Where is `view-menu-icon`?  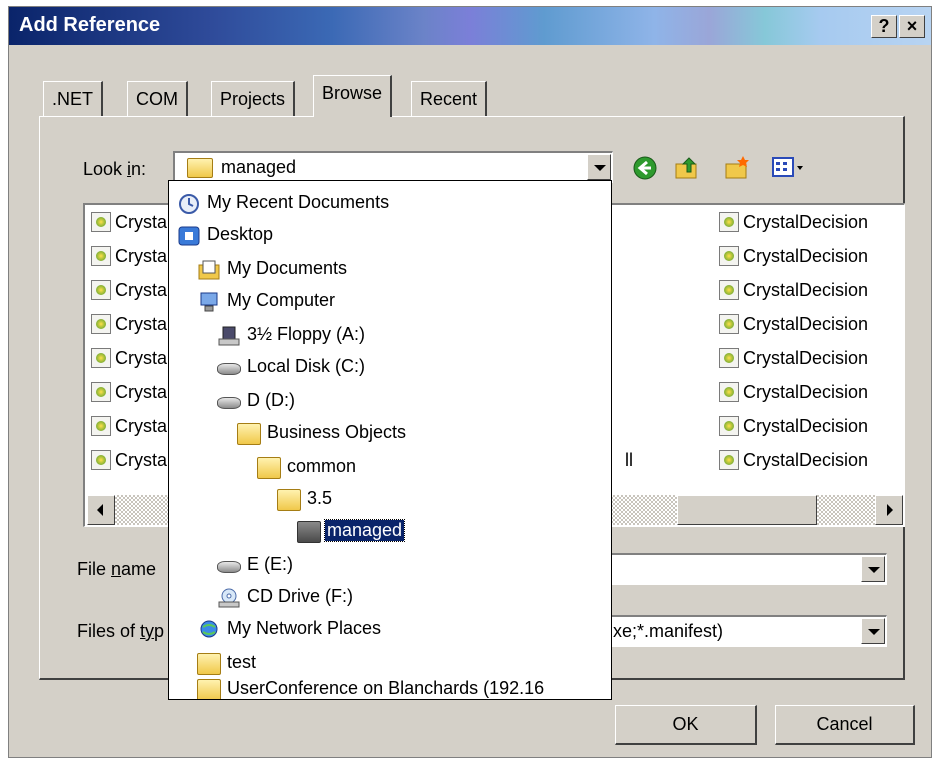
view-menu-icon is located at coordinates (789, 168).